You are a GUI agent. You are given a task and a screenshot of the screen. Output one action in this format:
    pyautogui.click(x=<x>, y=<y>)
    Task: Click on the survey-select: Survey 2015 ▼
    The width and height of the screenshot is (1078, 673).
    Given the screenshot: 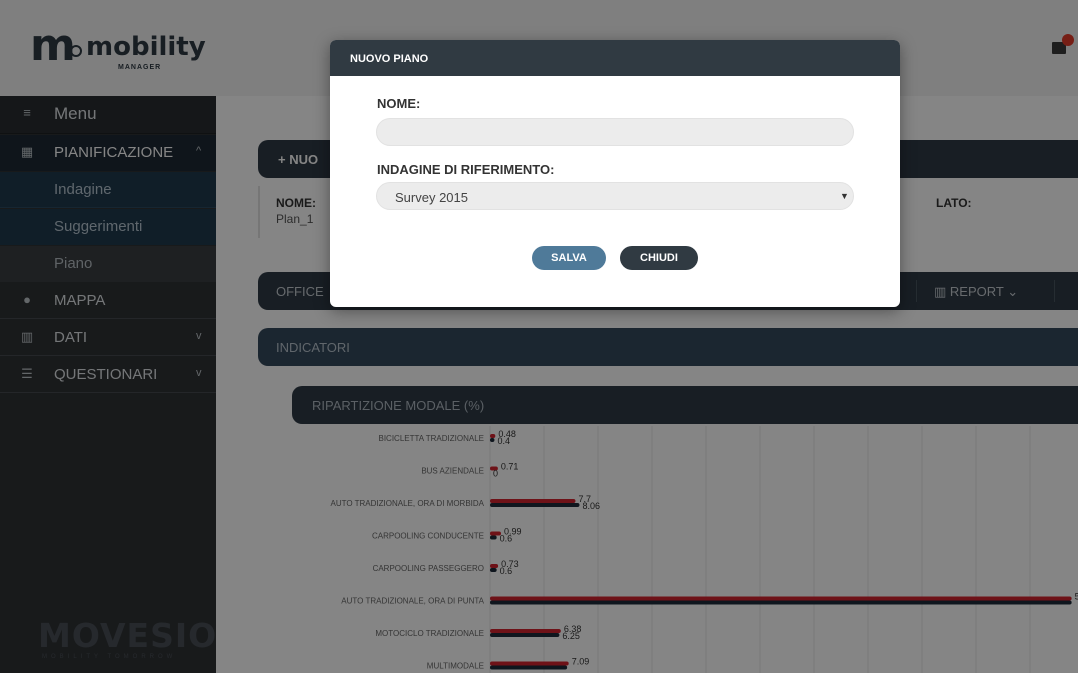 What is the action you would take?
    pyautogui.click(x=615, y=196)
    